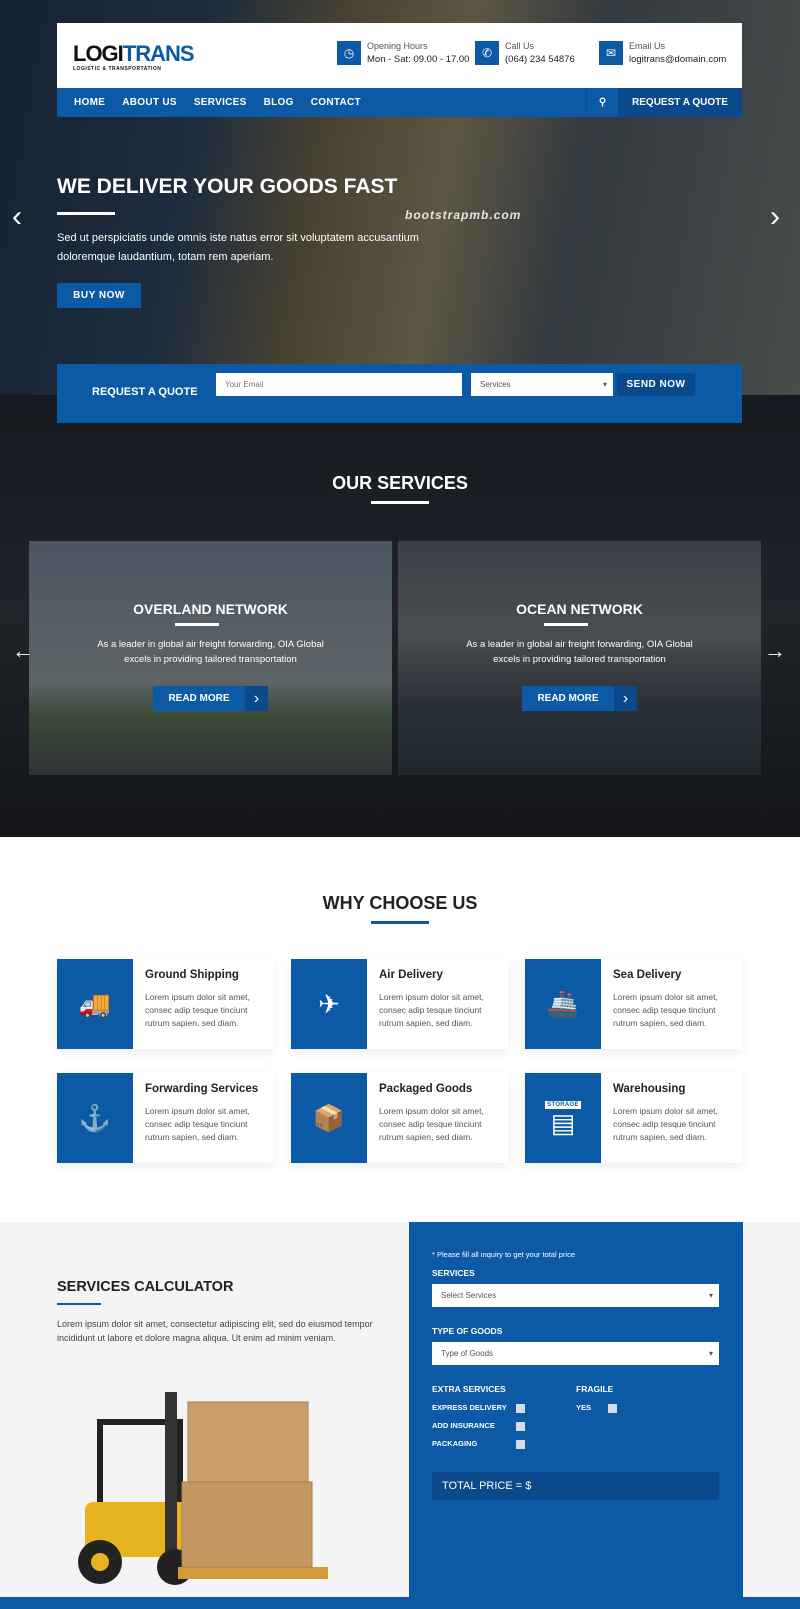 This screenshot has height=1609, width=800. I want to click on truck-icon: 🚚, so click(95, 1004).